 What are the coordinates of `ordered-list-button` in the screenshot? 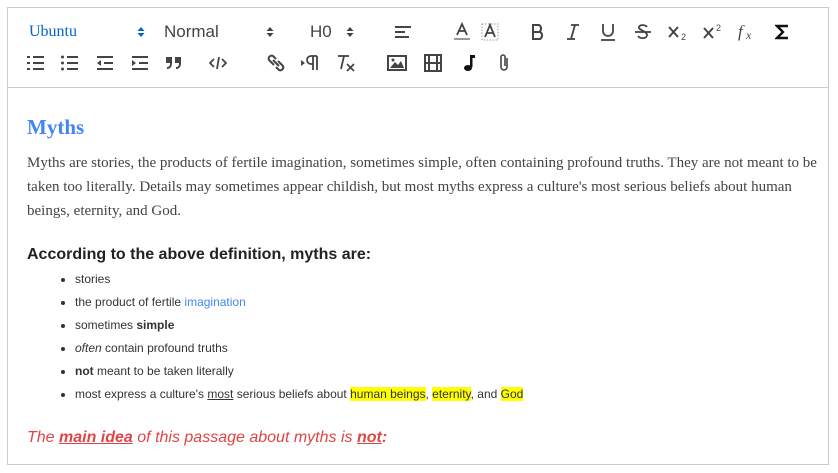 It's located at (36, 63).